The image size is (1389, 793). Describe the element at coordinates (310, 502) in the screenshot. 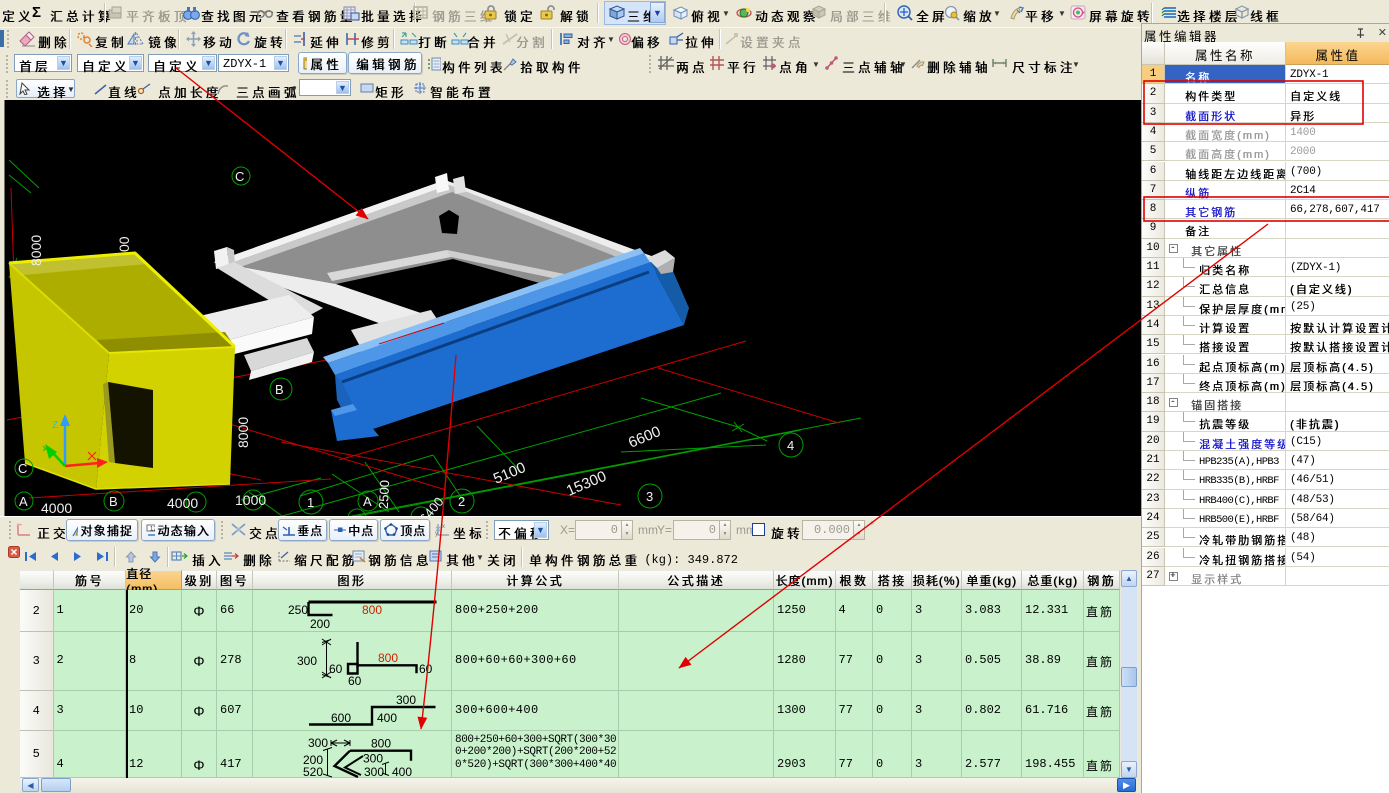

I see `svg-text: 1` at that location.